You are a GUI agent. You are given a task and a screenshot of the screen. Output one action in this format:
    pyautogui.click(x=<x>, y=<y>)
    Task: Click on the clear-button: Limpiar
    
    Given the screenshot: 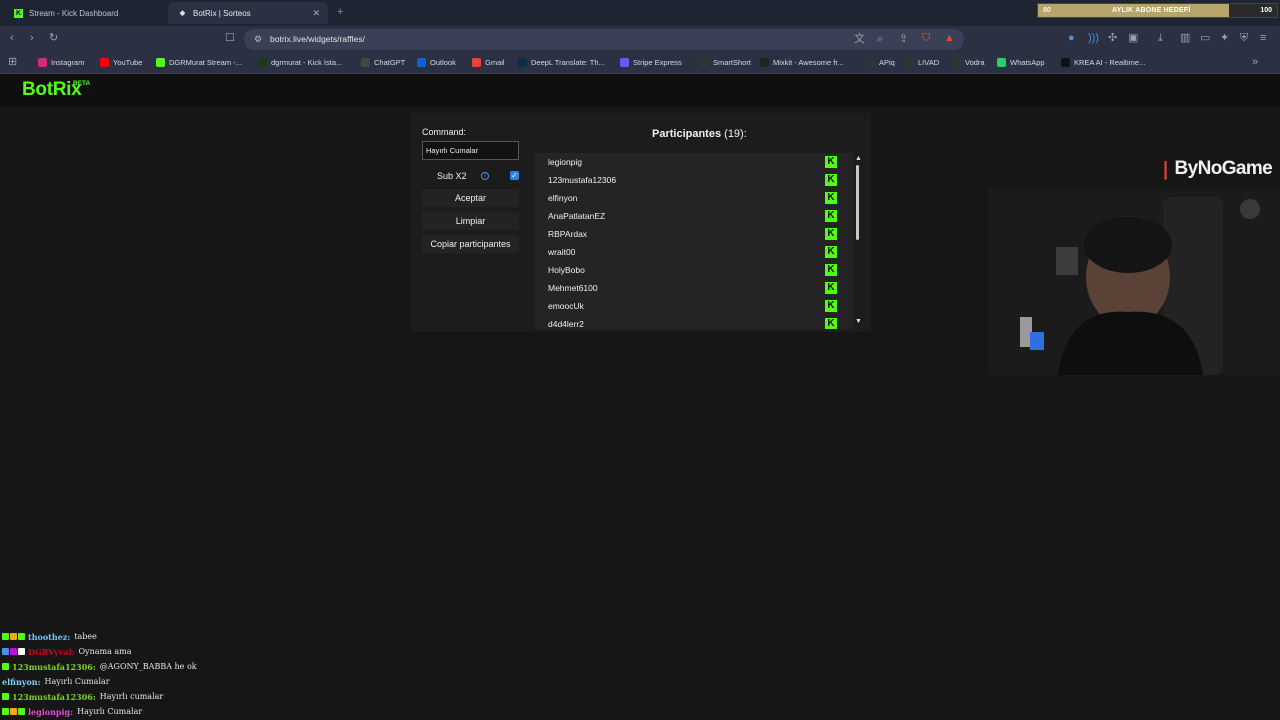 What is the action you would take?
    pyautogui.click(x=470, y=221)
    